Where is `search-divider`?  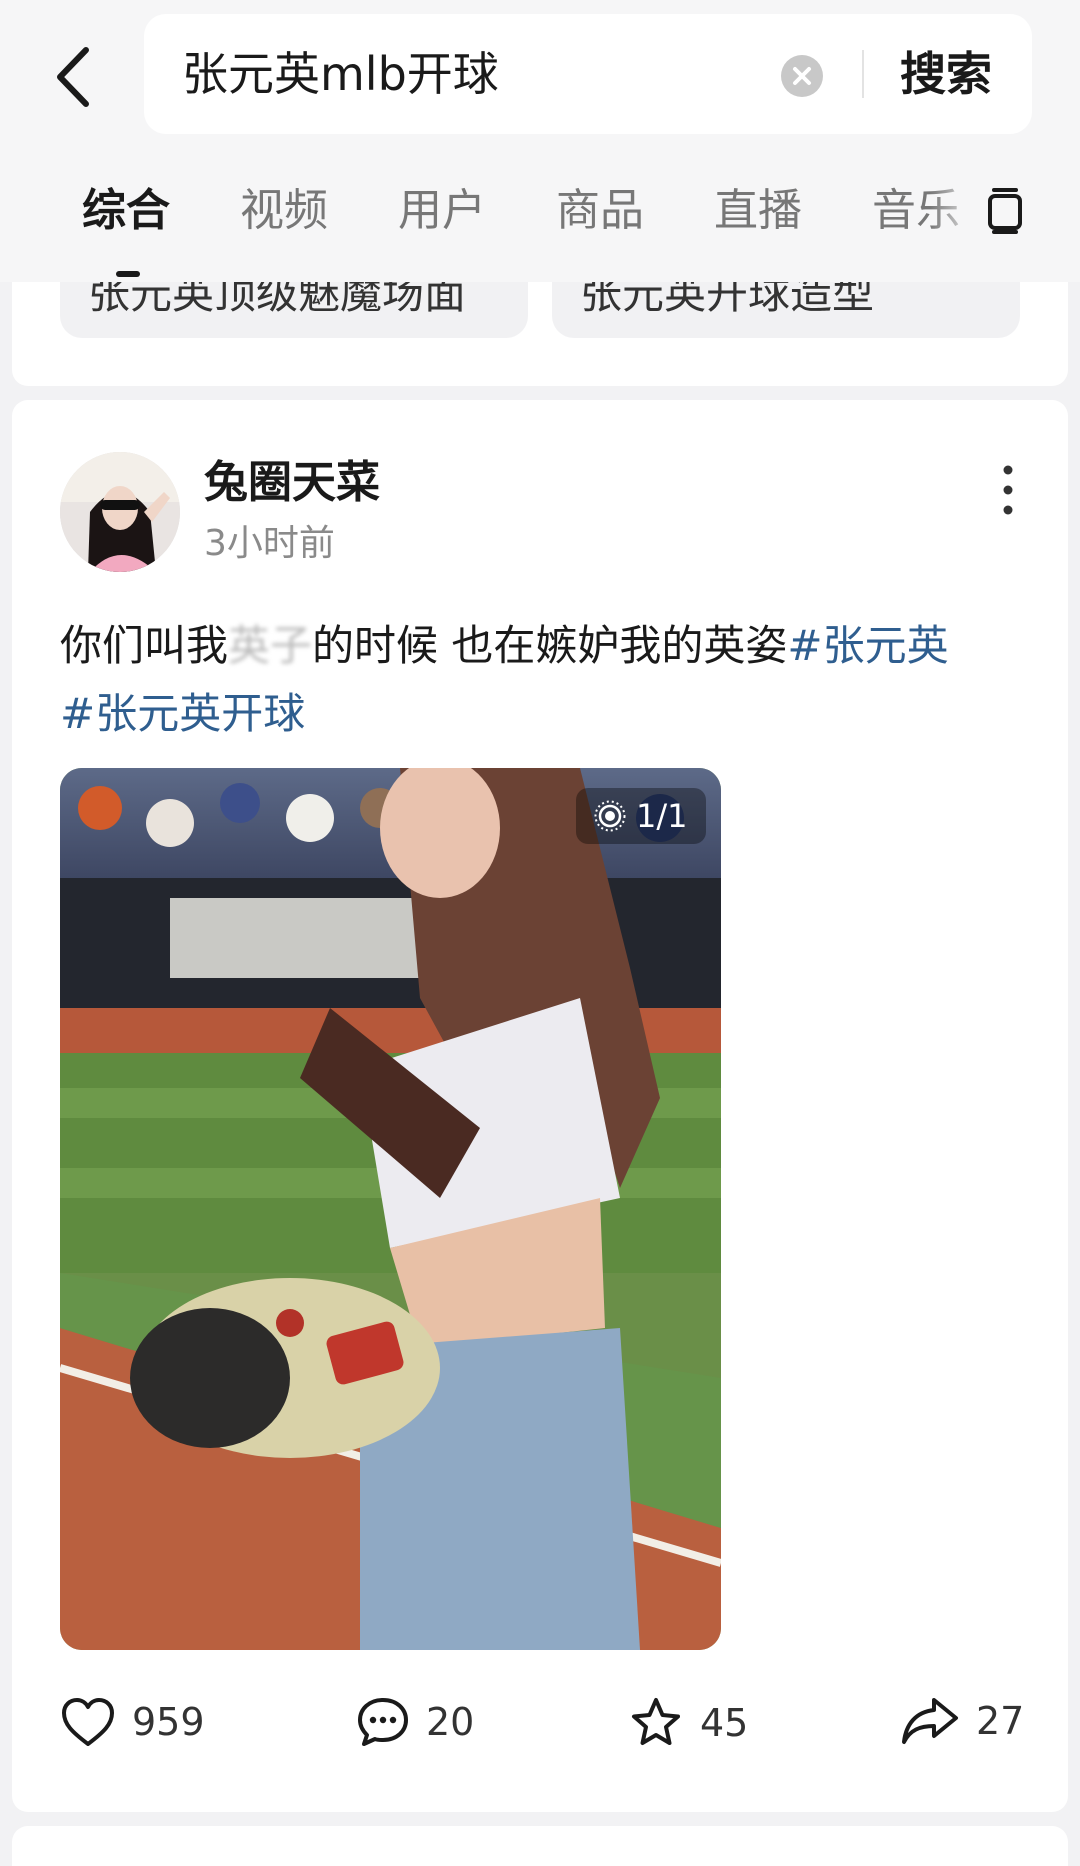
search-divider is located at coordinates (863, 74).